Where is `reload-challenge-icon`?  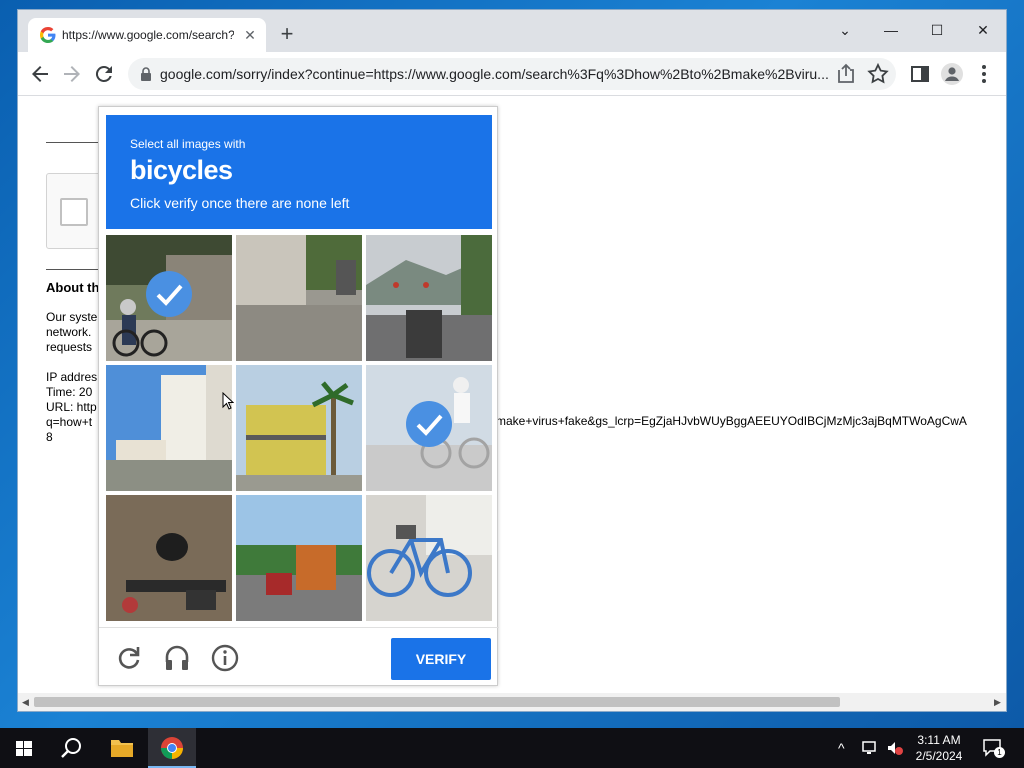 reload-challenge-icon is located at coordinates (129, 658).